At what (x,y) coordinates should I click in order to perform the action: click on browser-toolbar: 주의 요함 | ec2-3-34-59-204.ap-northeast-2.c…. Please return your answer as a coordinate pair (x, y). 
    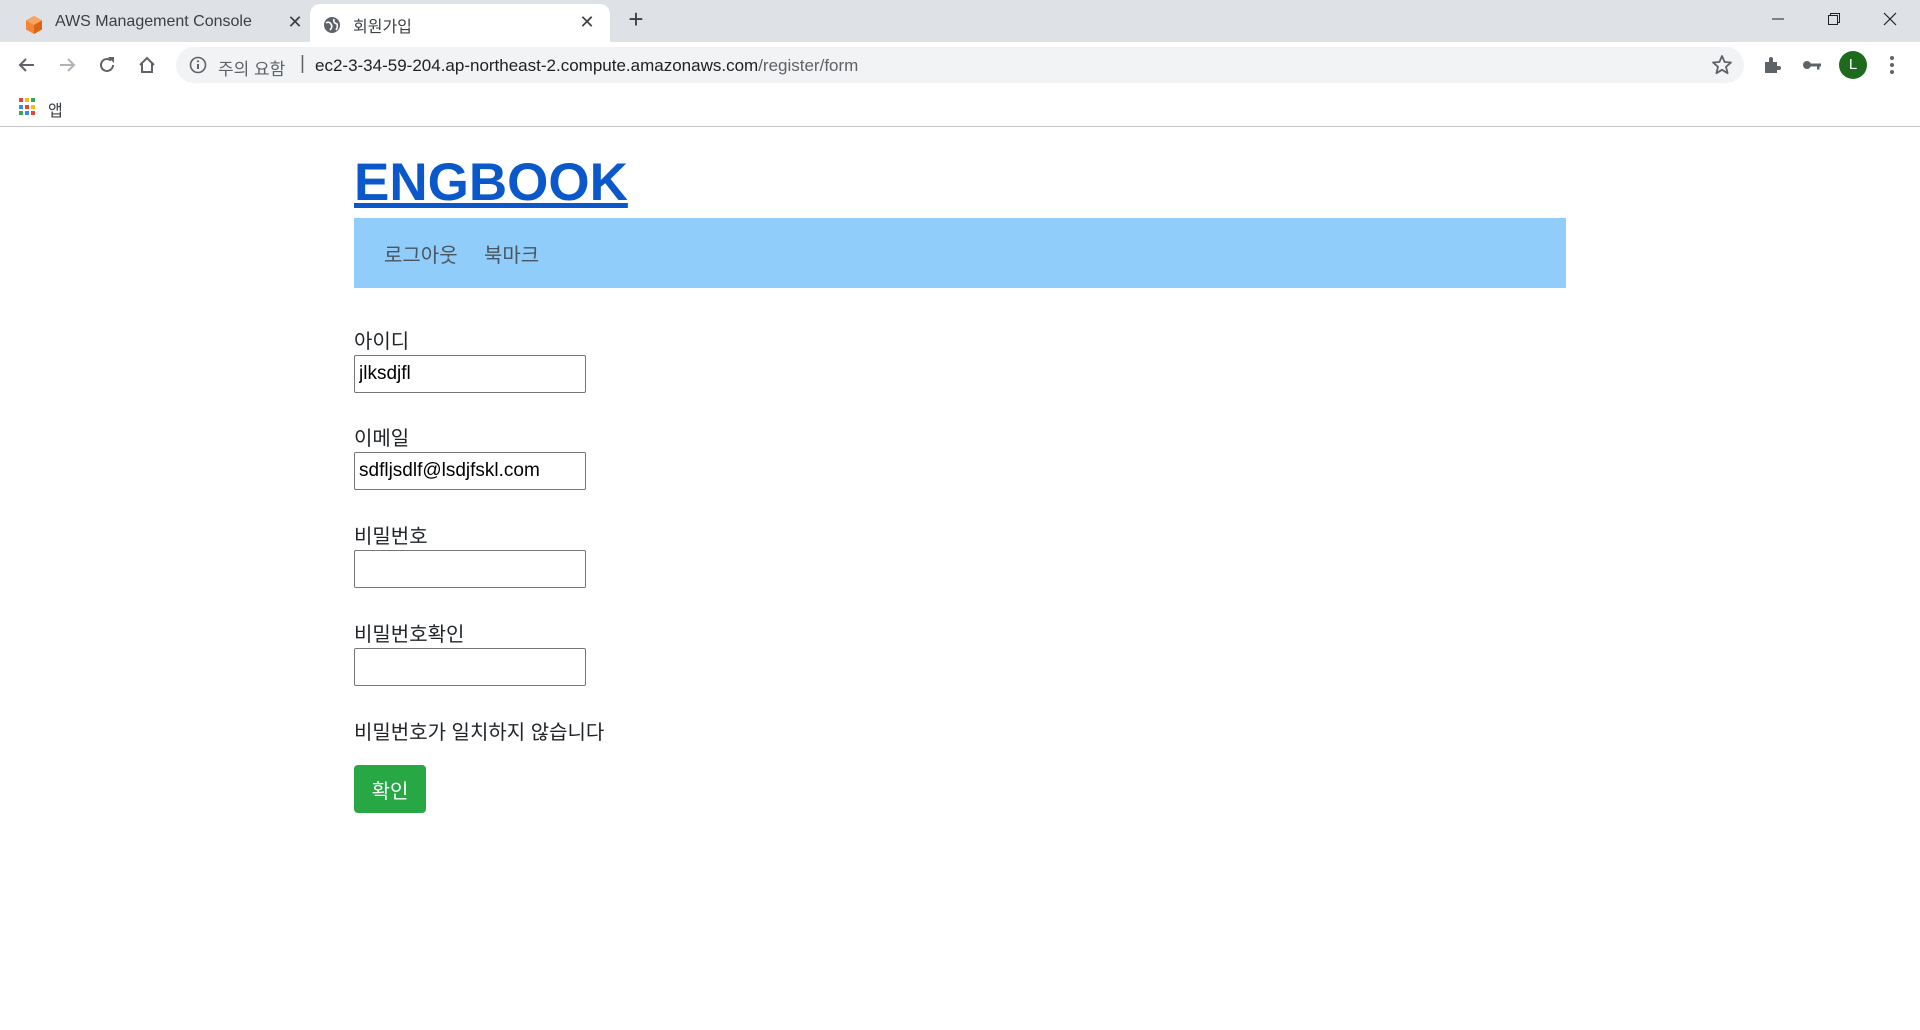
    Looking at the image, I should click on (960, 65).